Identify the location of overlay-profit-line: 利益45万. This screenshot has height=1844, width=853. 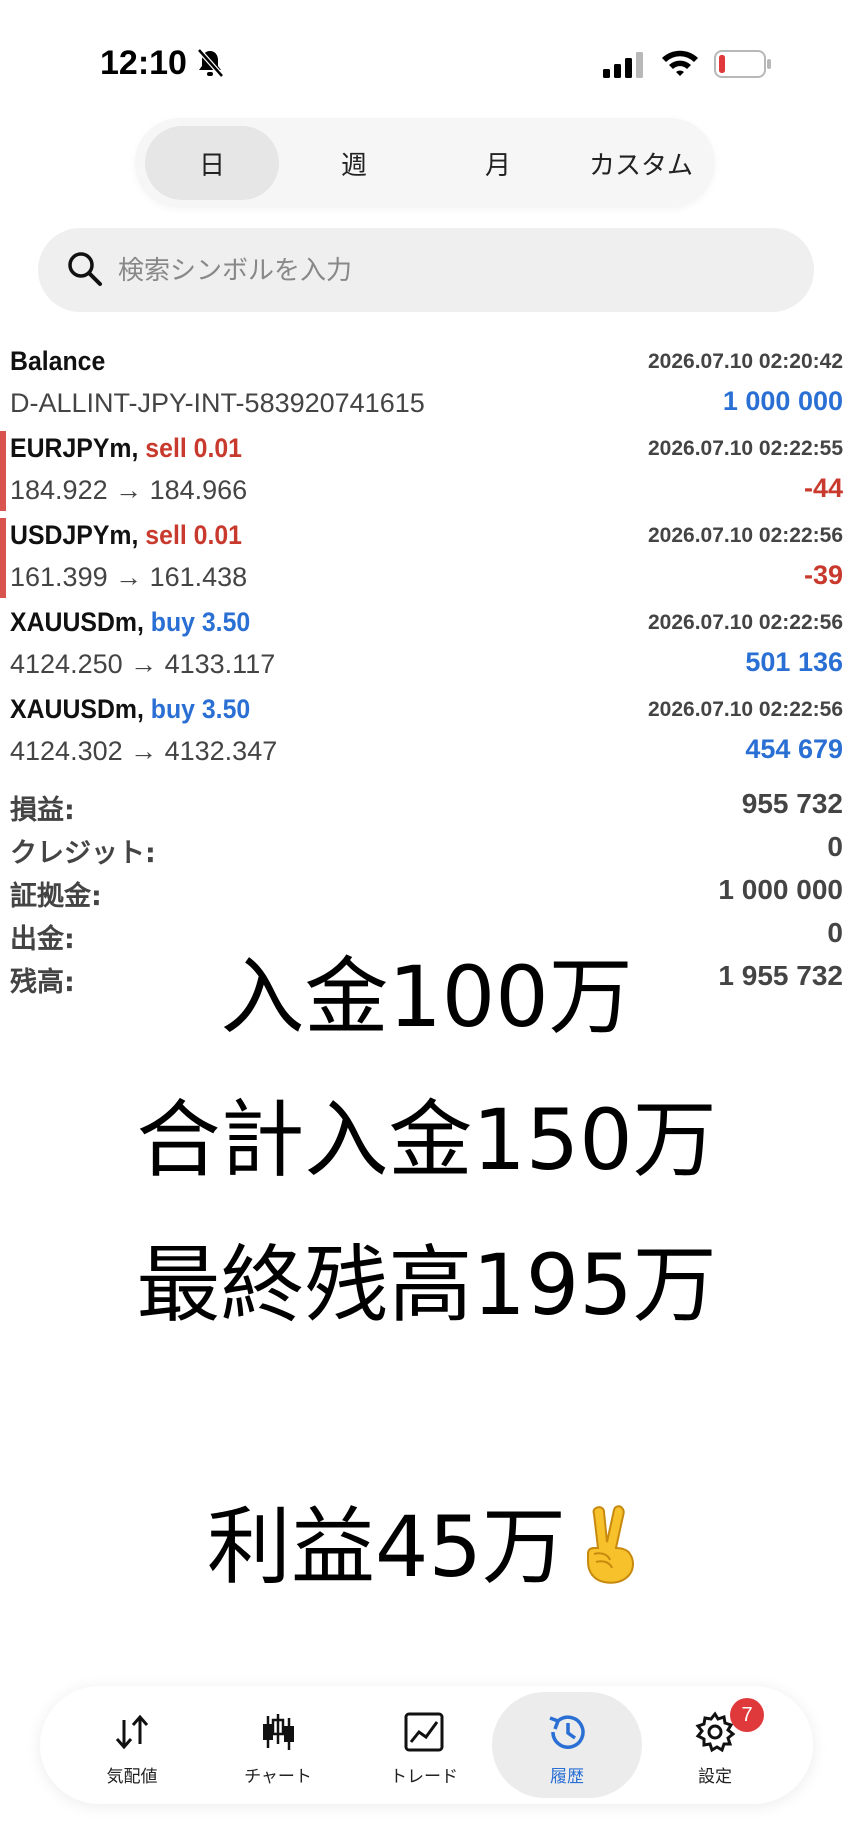
(426, 1540).